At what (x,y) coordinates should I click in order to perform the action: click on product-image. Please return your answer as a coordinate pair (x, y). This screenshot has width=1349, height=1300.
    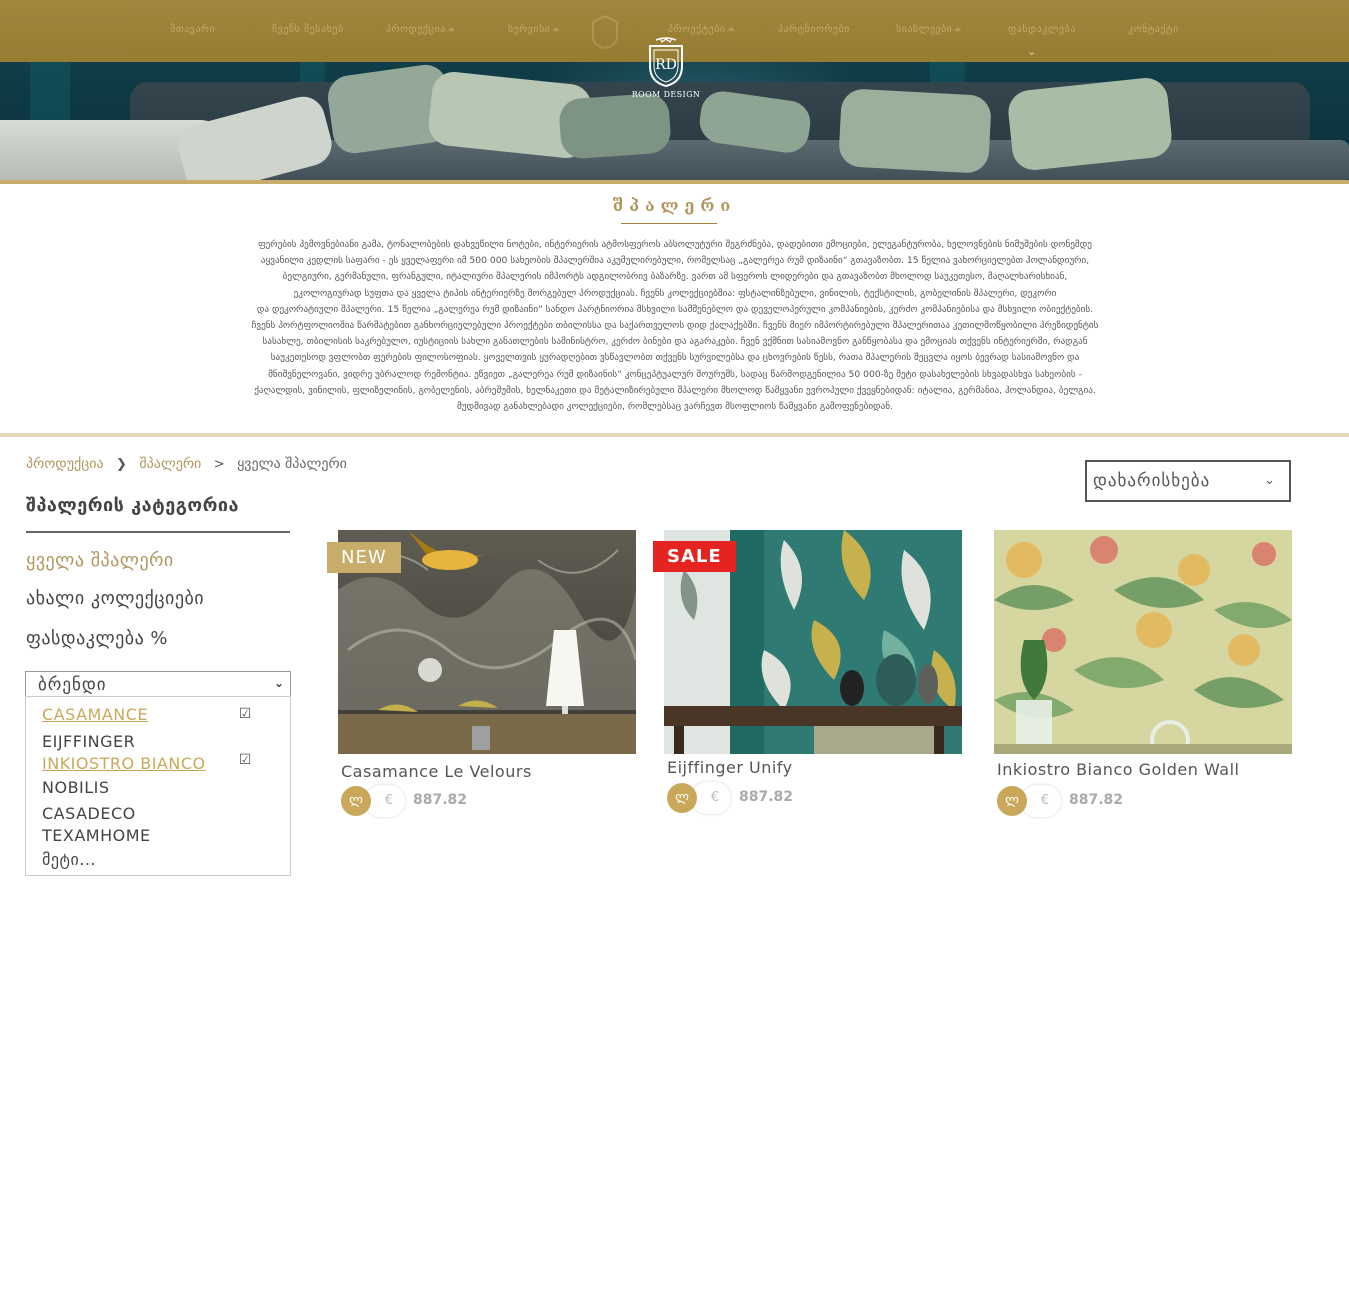
    Looking at the image, I should click on (1143, 642).